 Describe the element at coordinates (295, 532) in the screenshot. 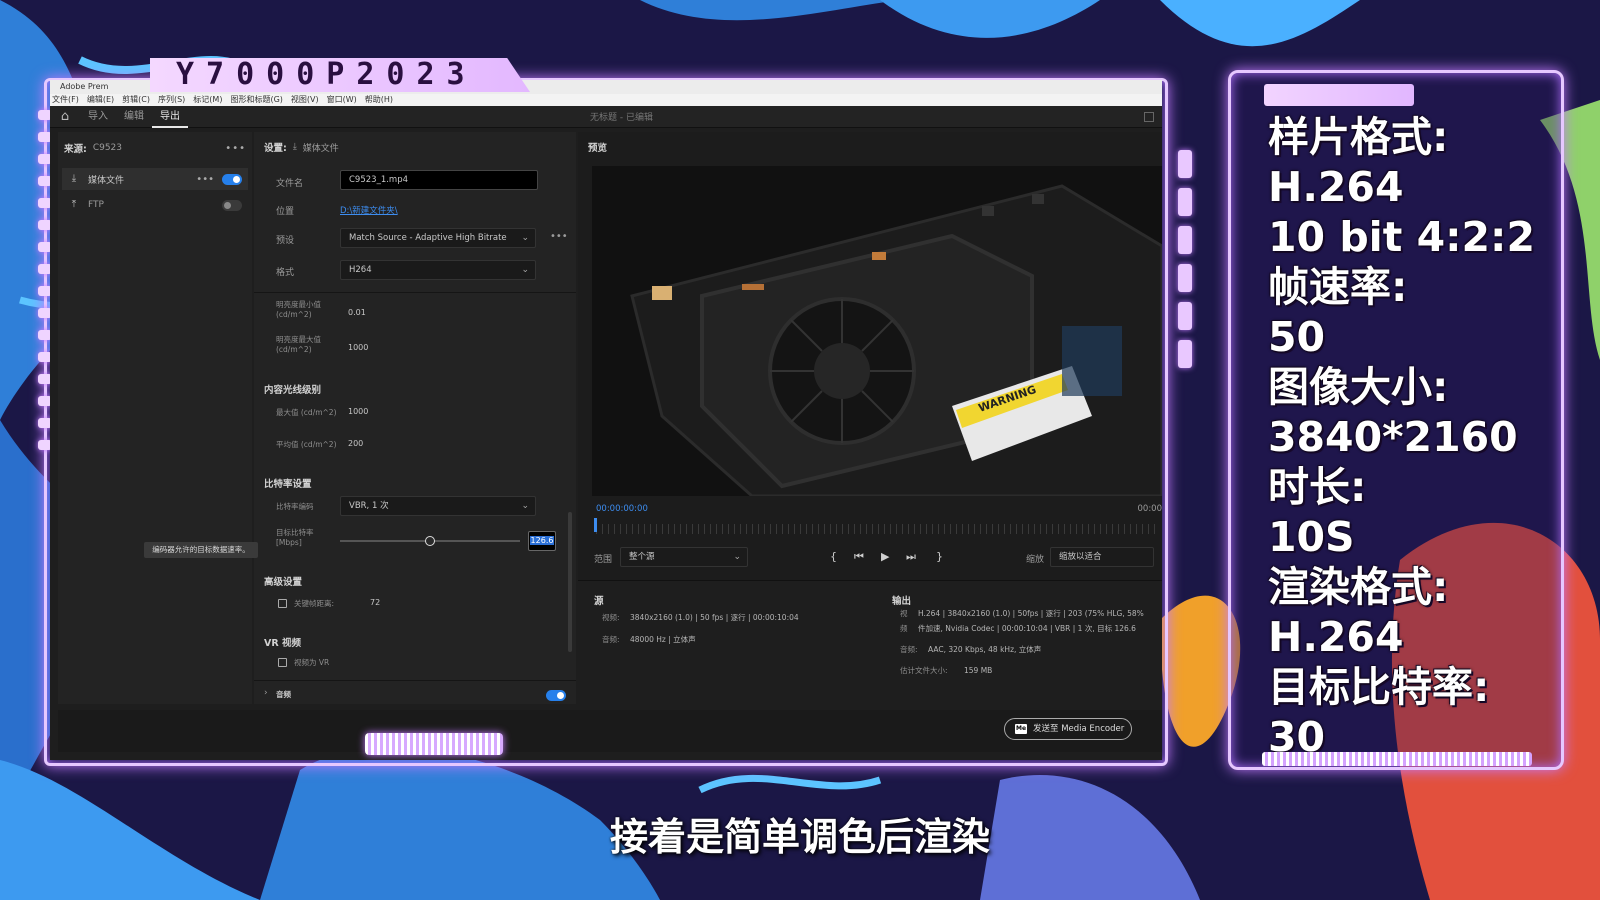

I see `target-bitrate-label-text: 目标比特率` at that location.